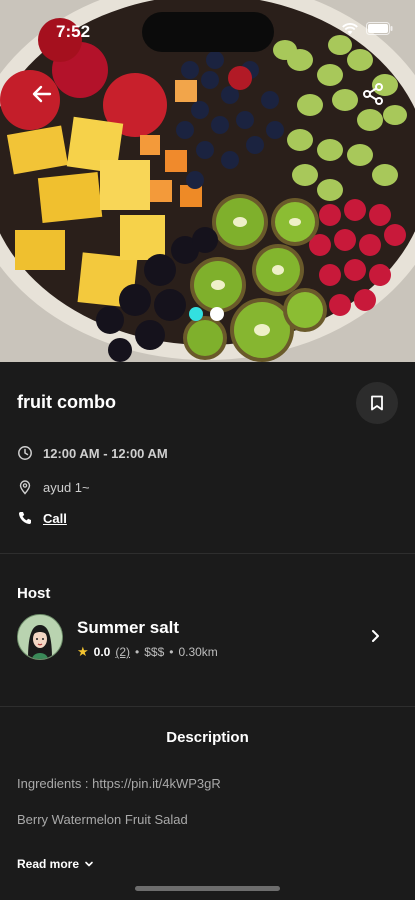 The width and height of the screenshot is (415, 900). What do you see at coordinates (196, 314) in the screenshot?
I see `carousel-dot-active` at bounding box center [196, 314].